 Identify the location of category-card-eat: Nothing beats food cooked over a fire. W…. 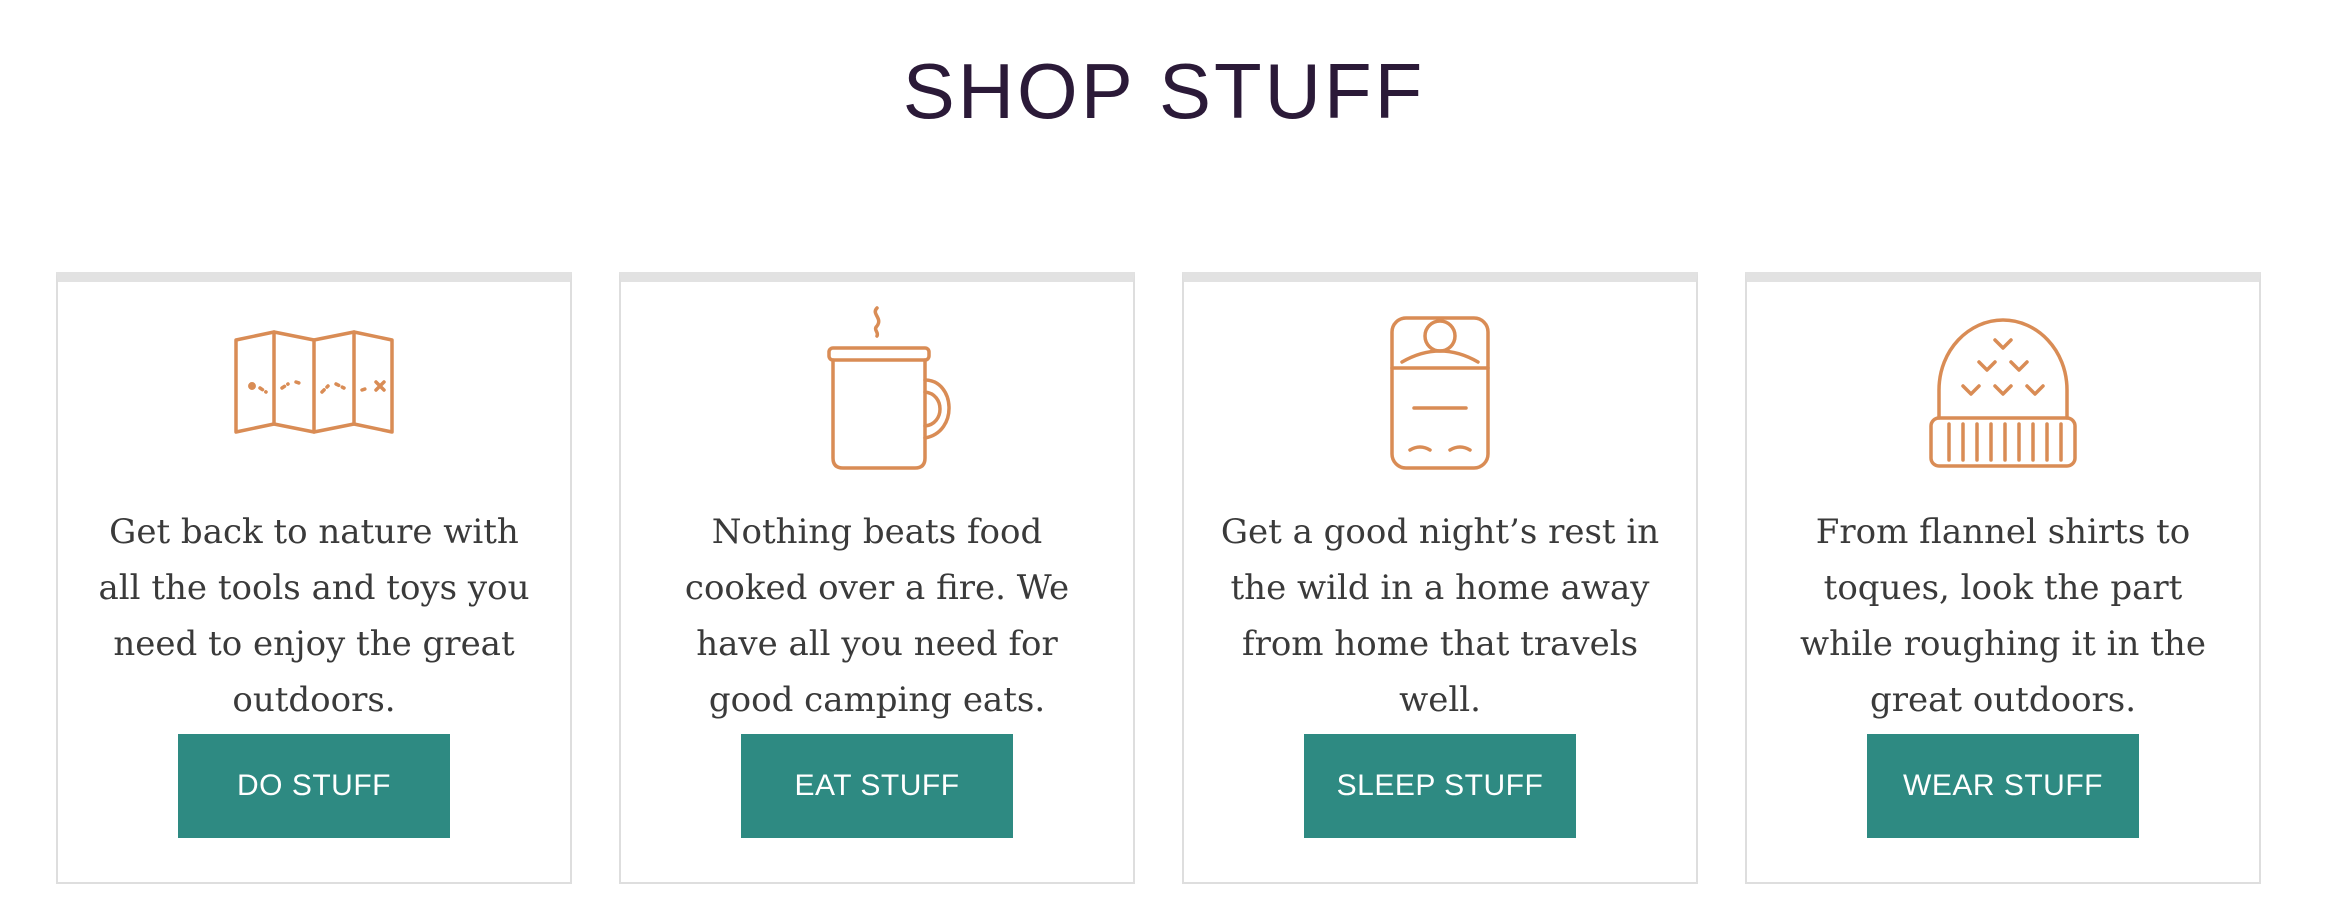
(877, 578).